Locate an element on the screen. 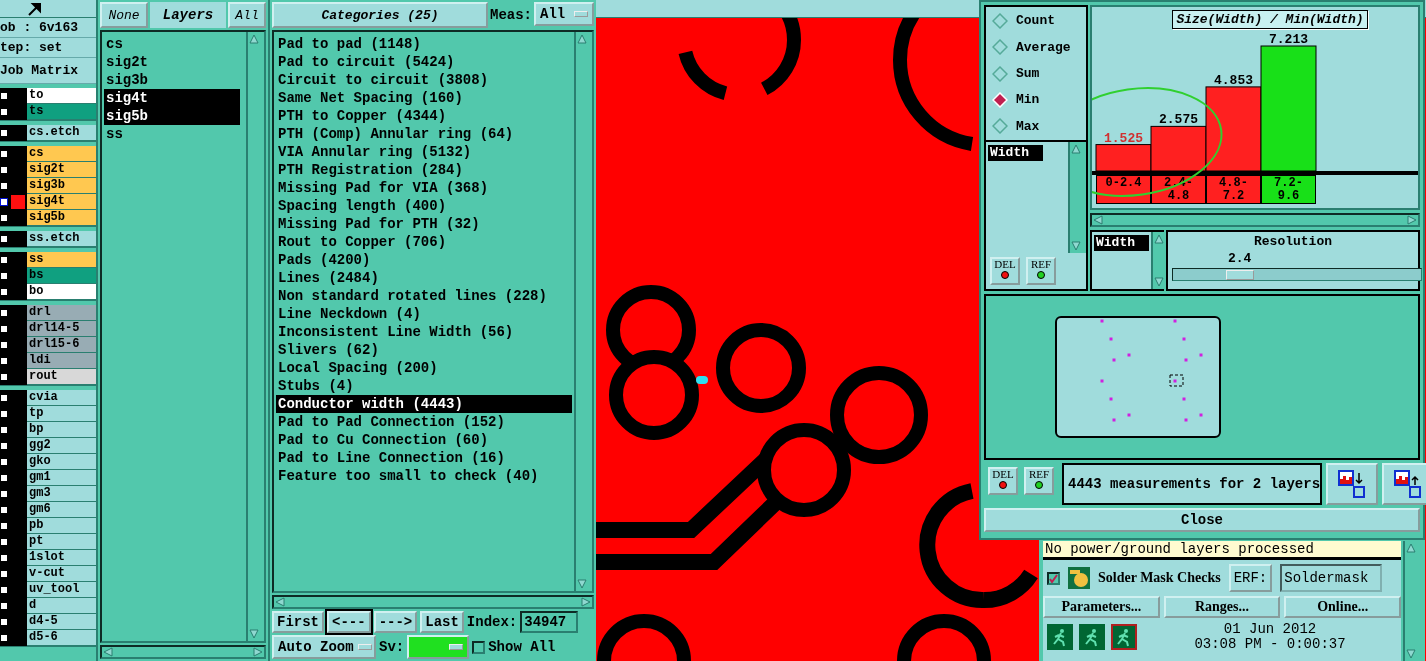  layer-name: bo is located at coordinates (61, 292).